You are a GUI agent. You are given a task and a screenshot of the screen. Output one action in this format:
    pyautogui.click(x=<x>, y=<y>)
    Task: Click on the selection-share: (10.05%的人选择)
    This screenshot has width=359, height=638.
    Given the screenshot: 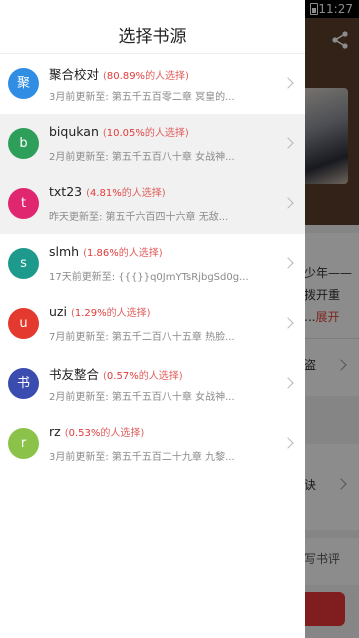 What is the action you would take?
    pyautogui.click(x=146, y=133)
    